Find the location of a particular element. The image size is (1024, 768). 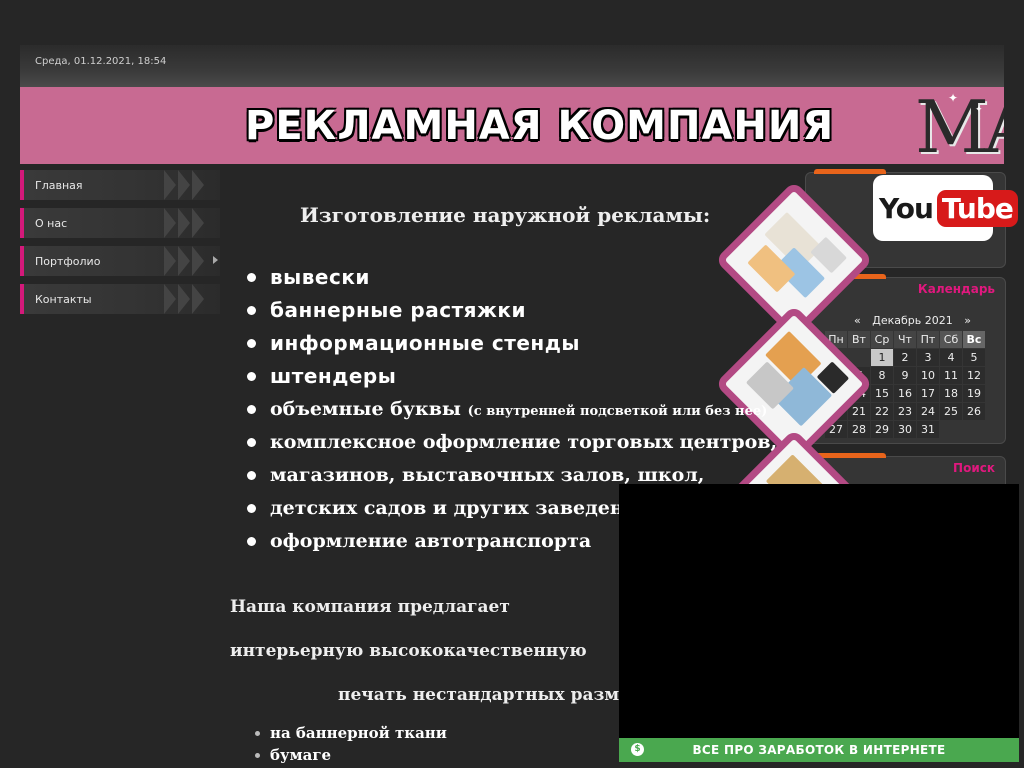

weekday: Вс is located at coordinates (974, 339).